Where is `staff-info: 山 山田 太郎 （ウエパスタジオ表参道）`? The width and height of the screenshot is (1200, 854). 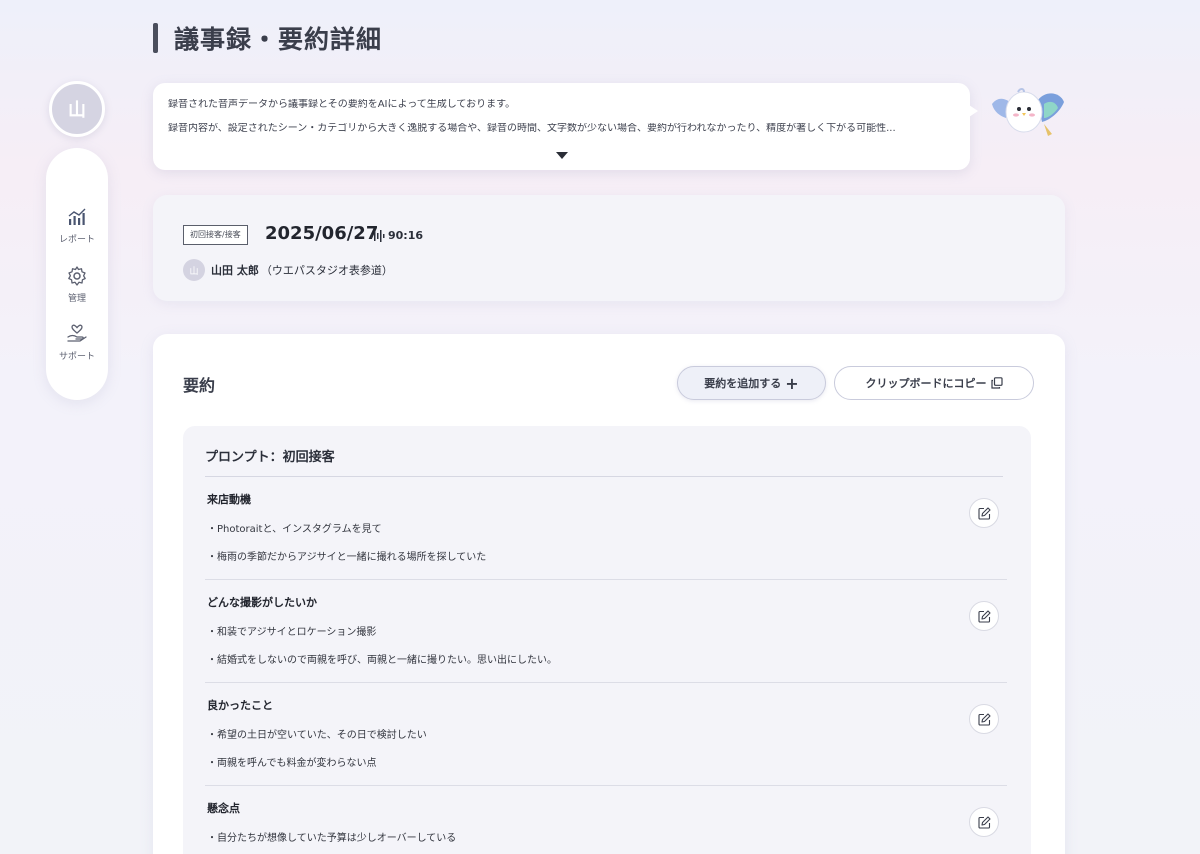 staff-info: 山 山田 太郎 （ウエパスタジオ表参道） is located at coordinates (288, 270).